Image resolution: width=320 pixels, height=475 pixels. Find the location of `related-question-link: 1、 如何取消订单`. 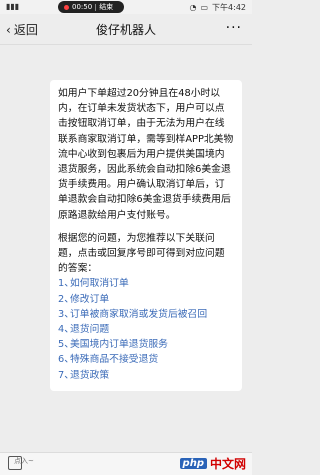

related-question-link: 1、 如何取消订单 is located at coordinates (146, 283).